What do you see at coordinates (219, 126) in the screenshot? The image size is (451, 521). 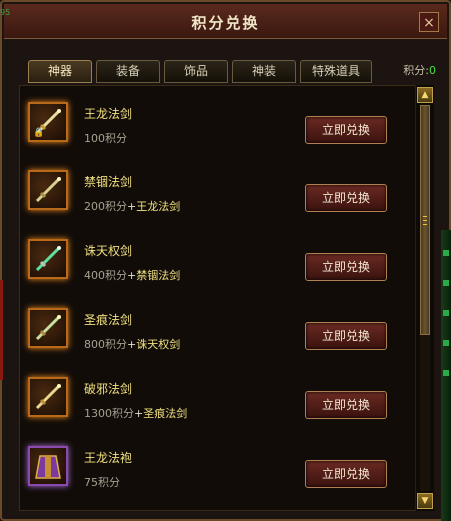 I see `list-item: 🔒 王龙法剑 100积分 立即兑换` at bounding box center [219, 126].